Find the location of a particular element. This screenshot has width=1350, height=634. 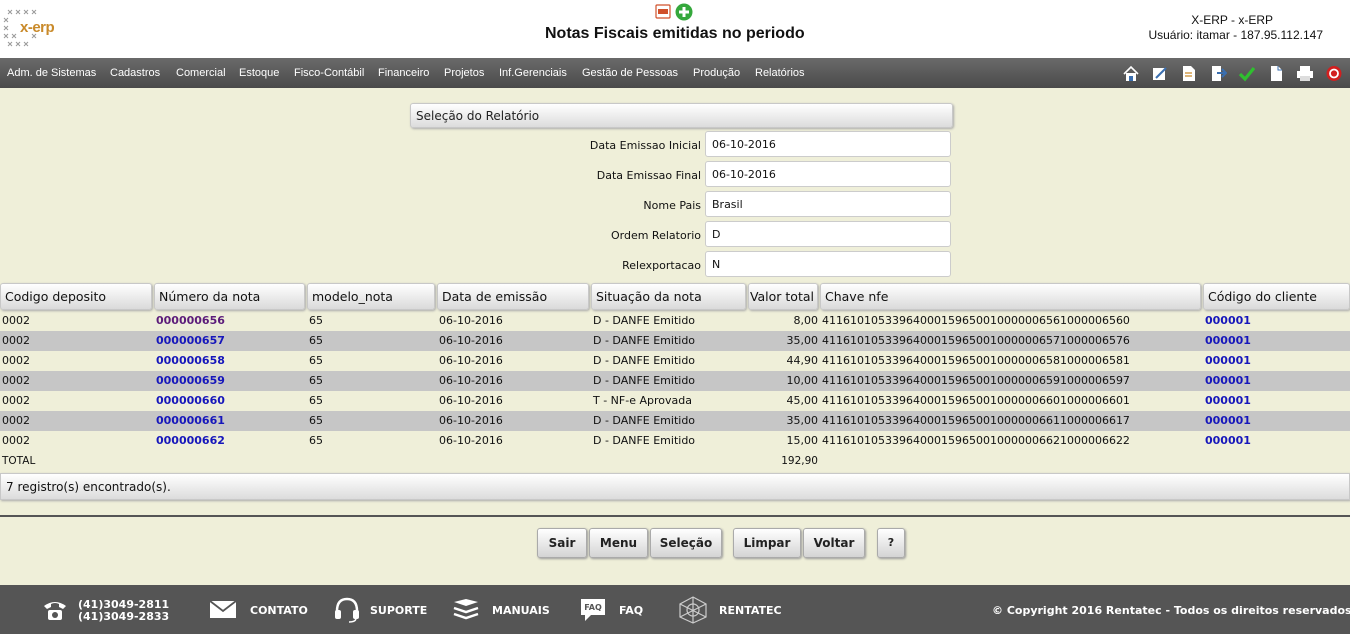

page-icon is located at coordinates (1276, 73).